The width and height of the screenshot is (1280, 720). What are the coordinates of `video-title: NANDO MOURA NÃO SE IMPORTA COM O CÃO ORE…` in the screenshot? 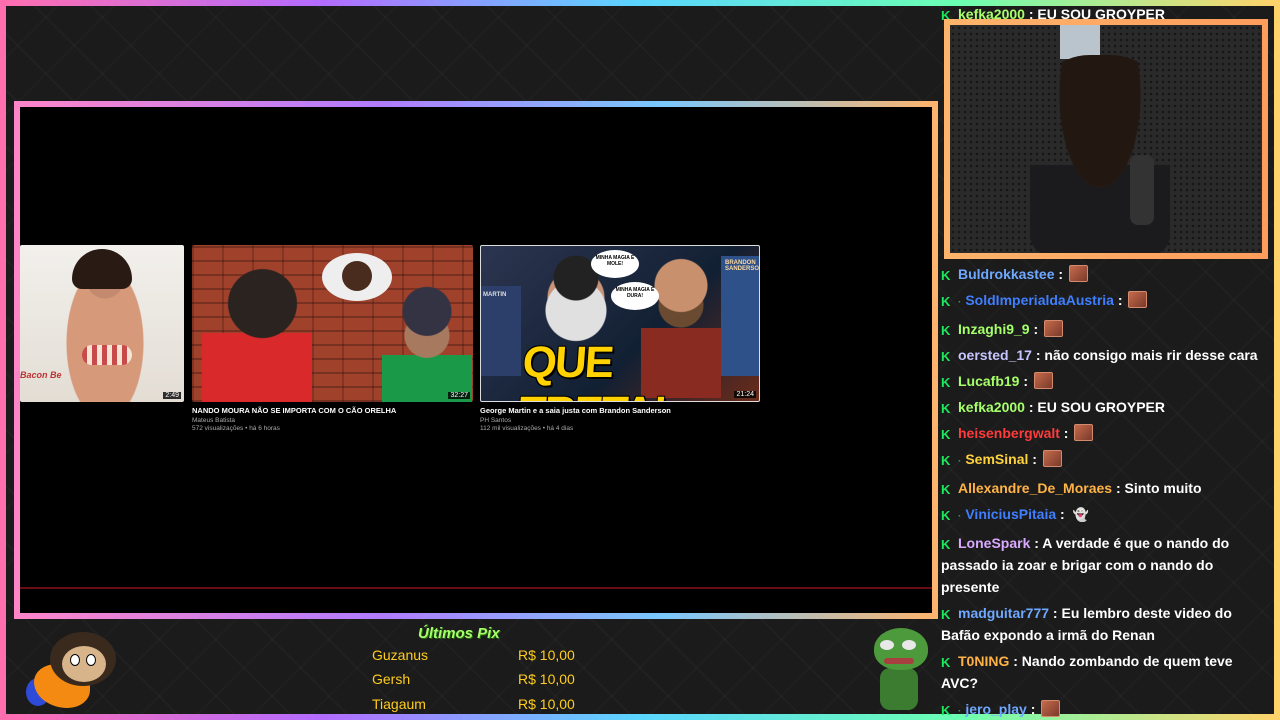 It's located at (332, 410).